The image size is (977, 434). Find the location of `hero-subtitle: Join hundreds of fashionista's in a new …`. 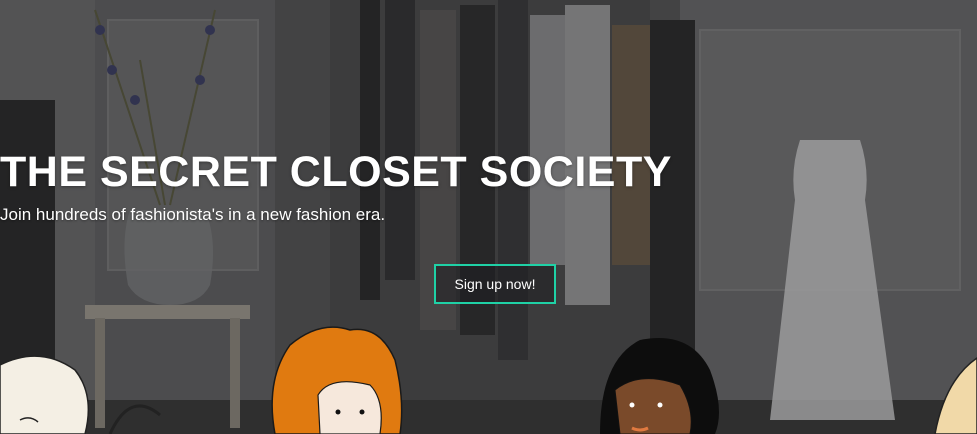

hero-subtitle: Join hundreds of fashionista's in a new … is located at coordinates (193, 214).